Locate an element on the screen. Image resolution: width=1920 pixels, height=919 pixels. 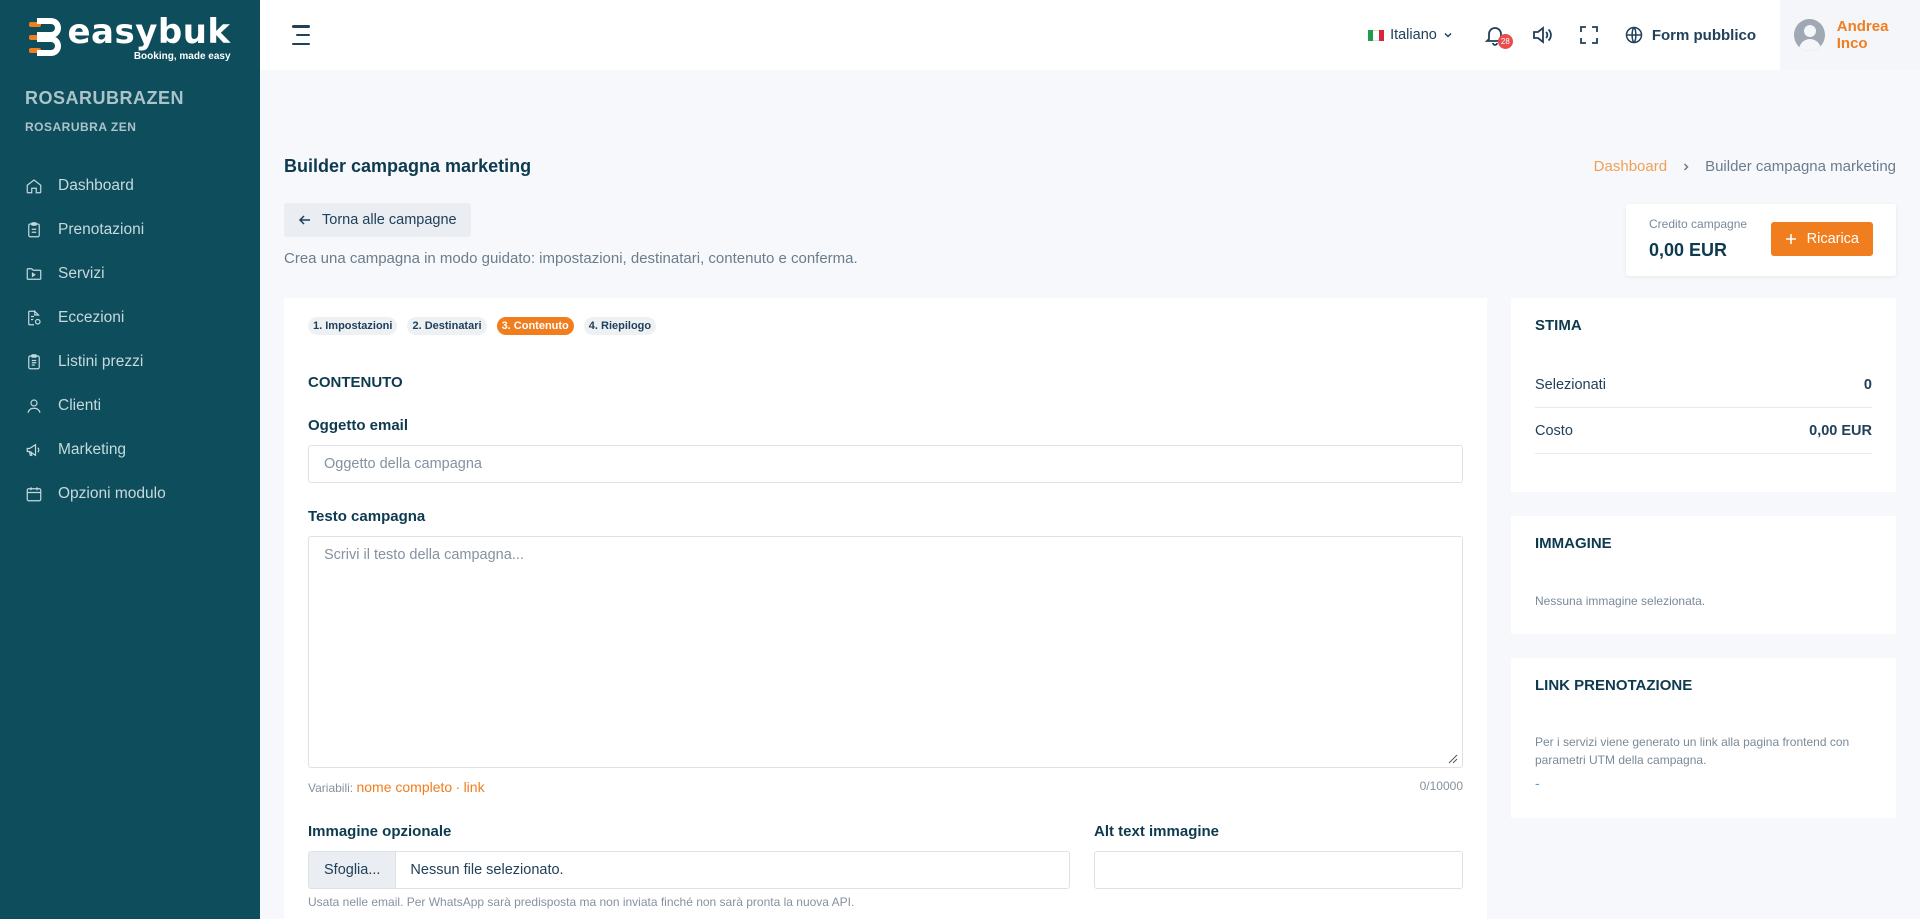
image-card: IMMAGINE Nessuna immagine selezionata. is located at coordinates (1703, 575).